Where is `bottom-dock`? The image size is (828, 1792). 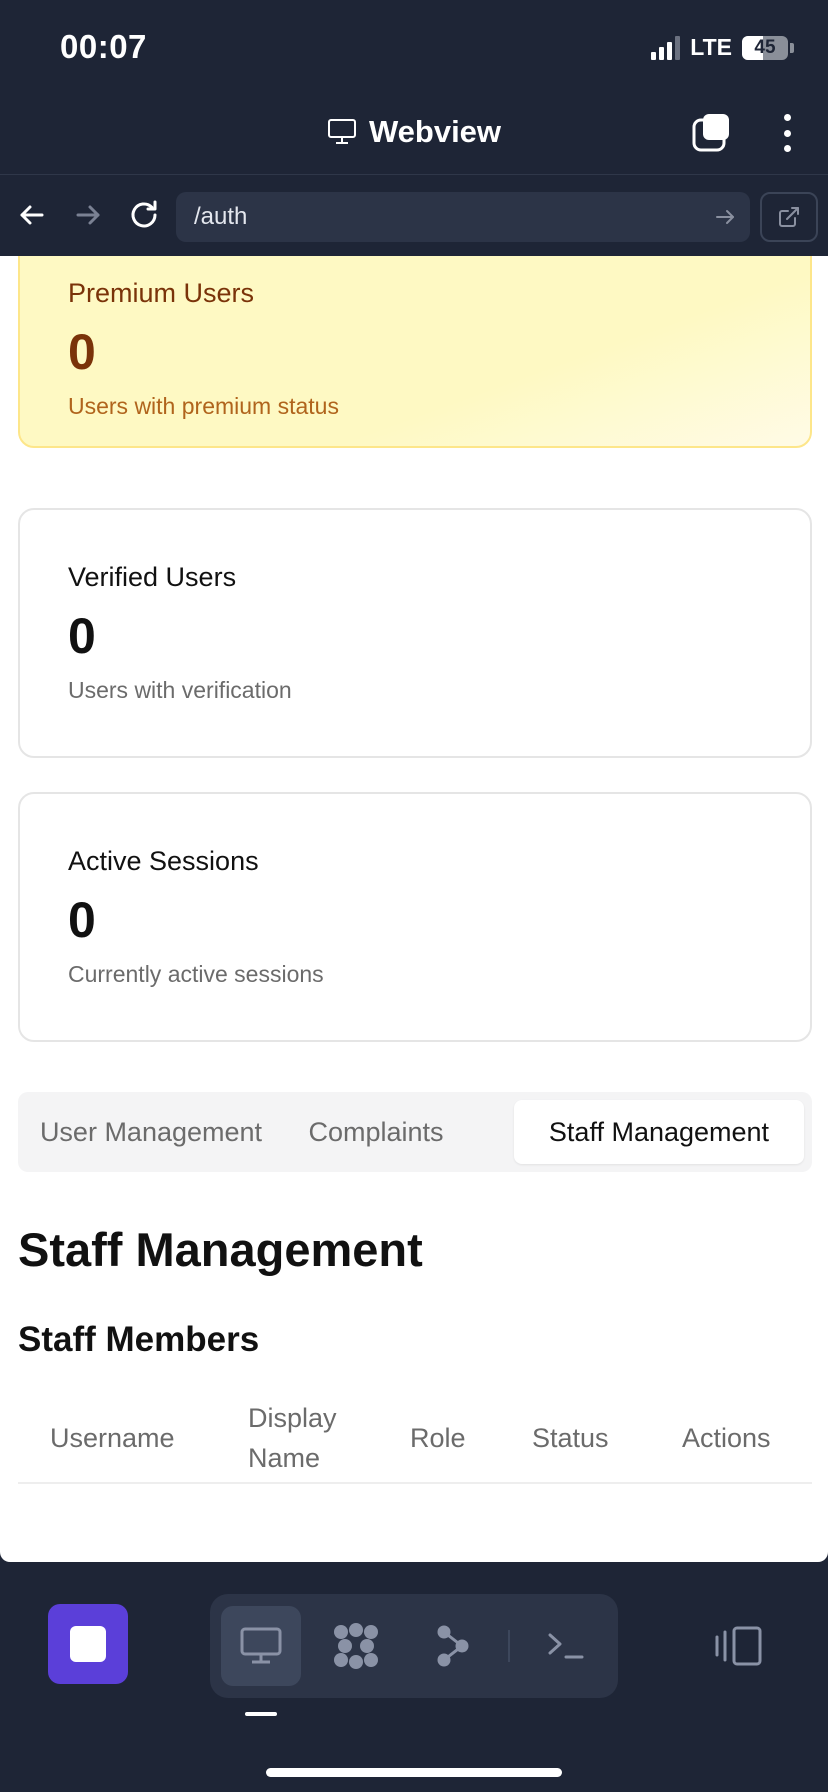 bottom-dock is located at coordinates (414, 1677).